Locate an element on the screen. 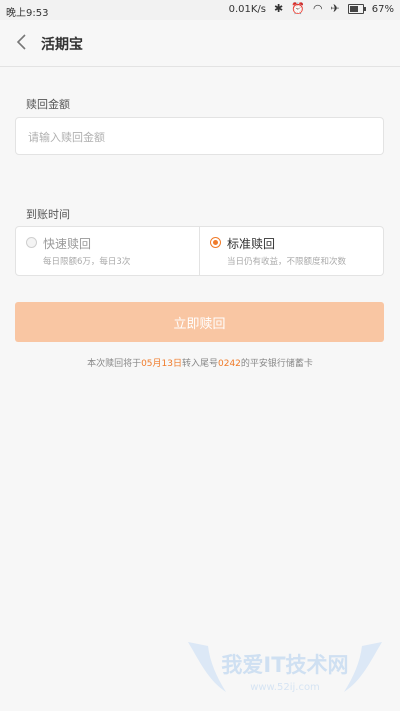 The image size is (400, 711). amount-label: 赎回金额 is located at coordinates (48, 104).